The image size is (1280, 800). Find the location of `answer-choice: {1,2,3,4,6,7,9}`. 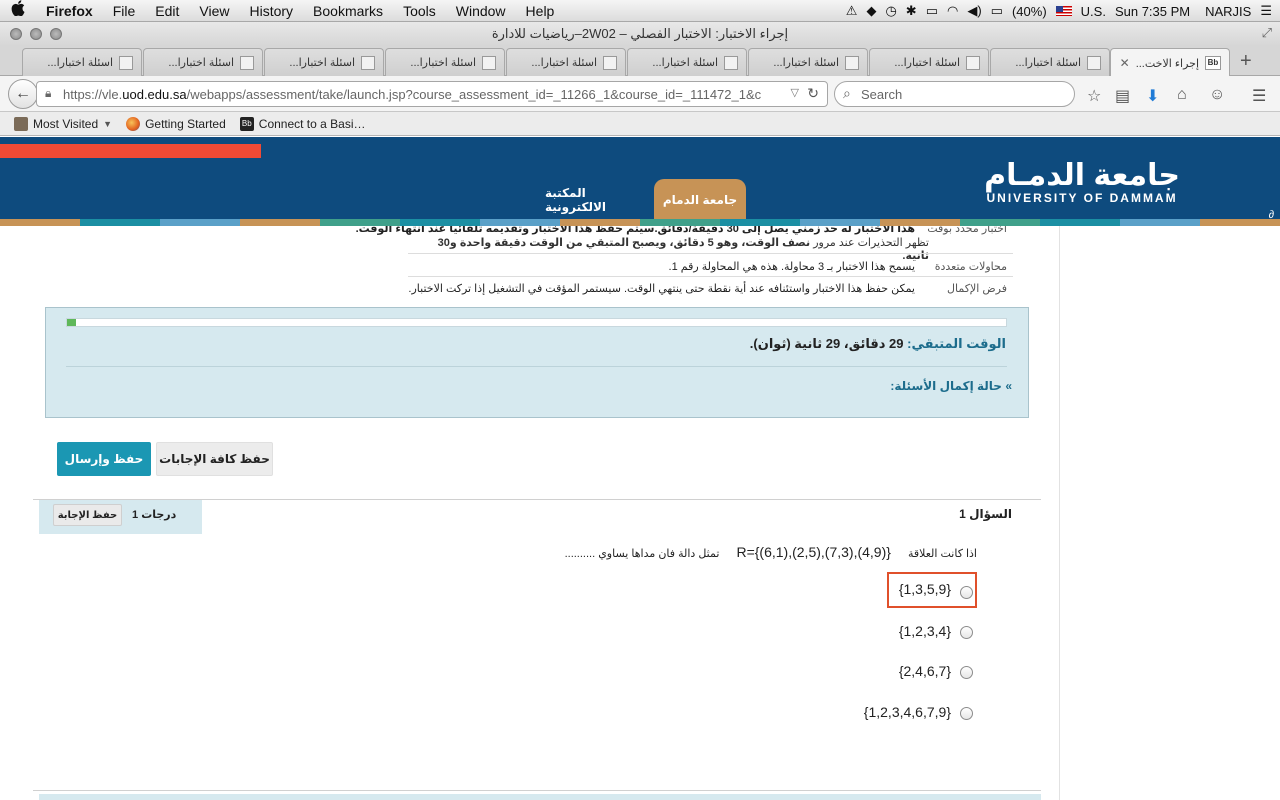

answer-choice: {1,2,3,4,6,7,9} is located at coordinates (910, 713).